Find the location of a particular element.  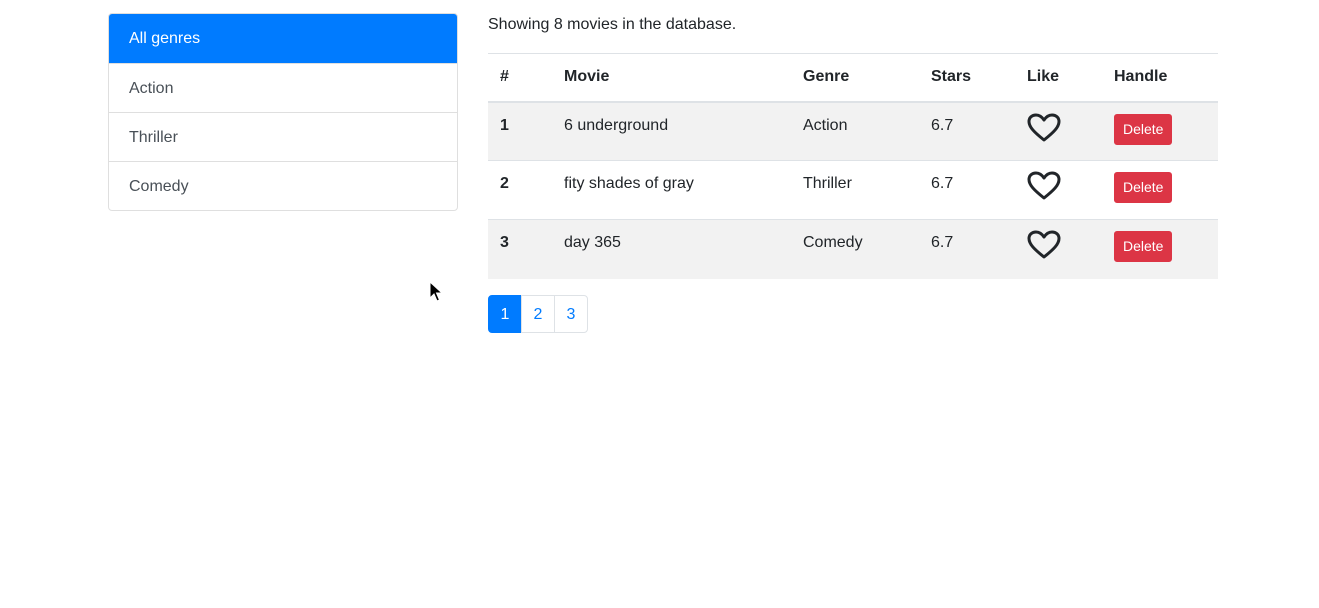

movie-count-summary: Showing 8 movies in the database. is located at coordinates (612, 24).